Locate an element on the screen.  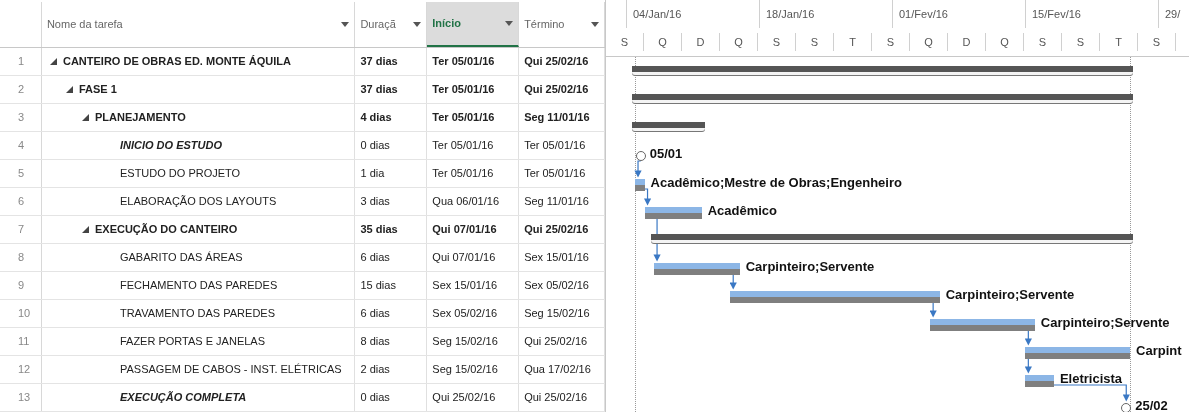
duration-cell: 4 dias is located at coordinates (391, 117).